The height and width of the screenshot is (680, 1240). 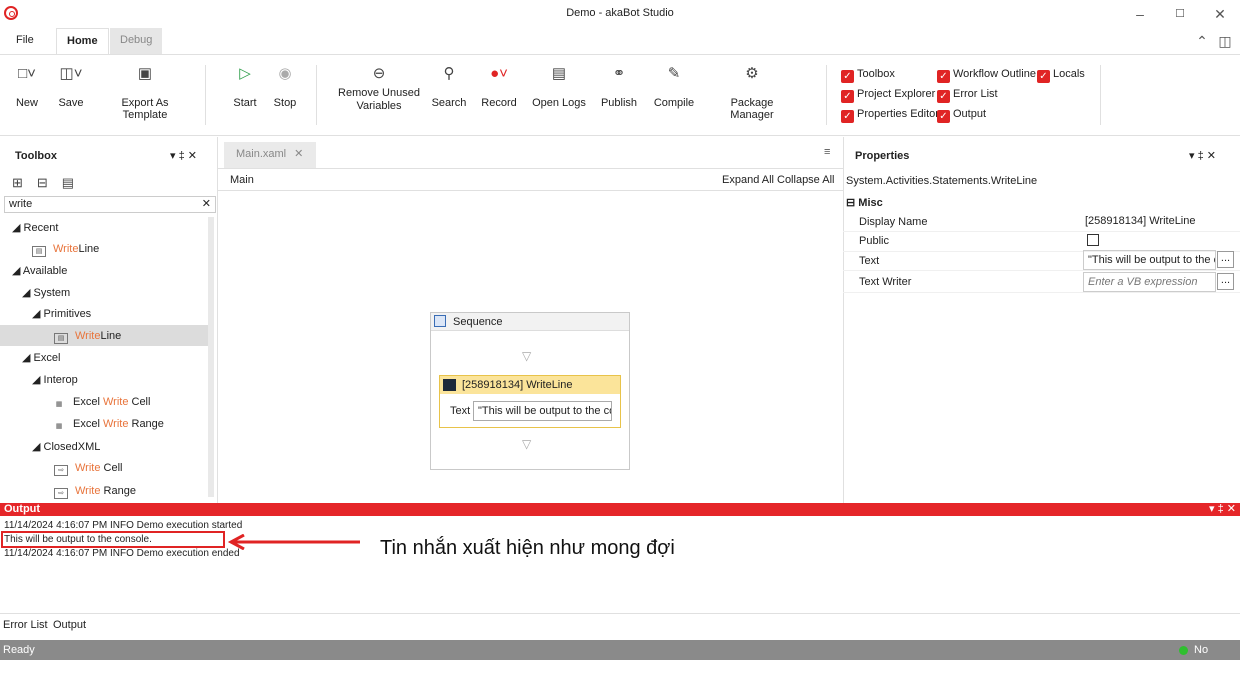 I want to click on tree-item-write-range: ⇨ Write Range, so click(x=95, y=491).